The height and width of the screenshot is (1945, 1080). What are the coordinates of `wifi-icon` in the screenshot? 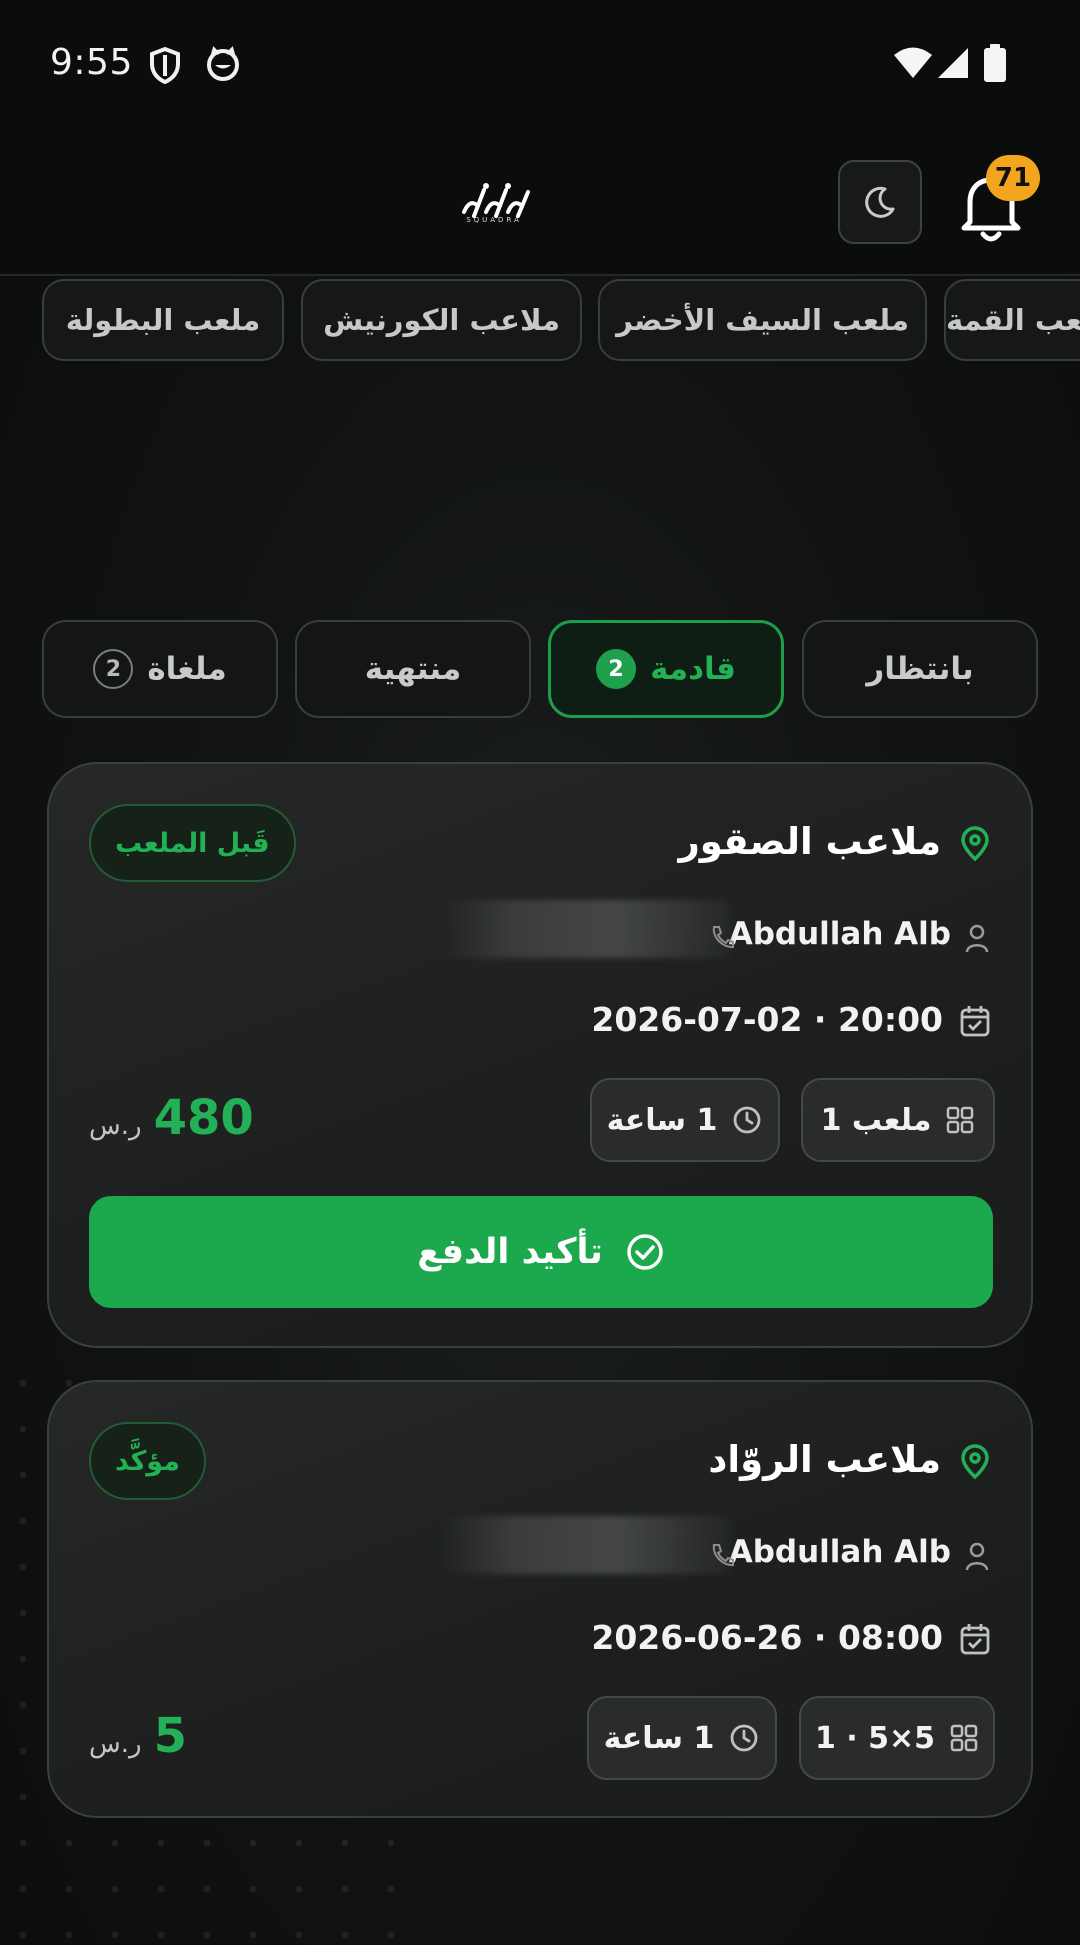 It's located at (913, 62).